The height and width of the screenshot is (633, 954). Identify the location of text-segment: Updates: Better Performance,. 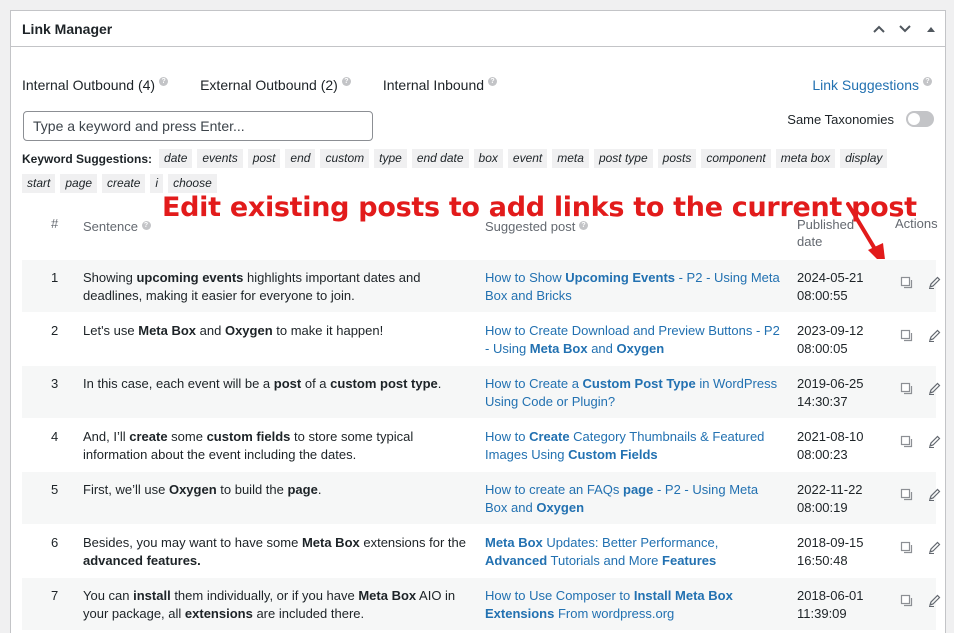
(630, 542).